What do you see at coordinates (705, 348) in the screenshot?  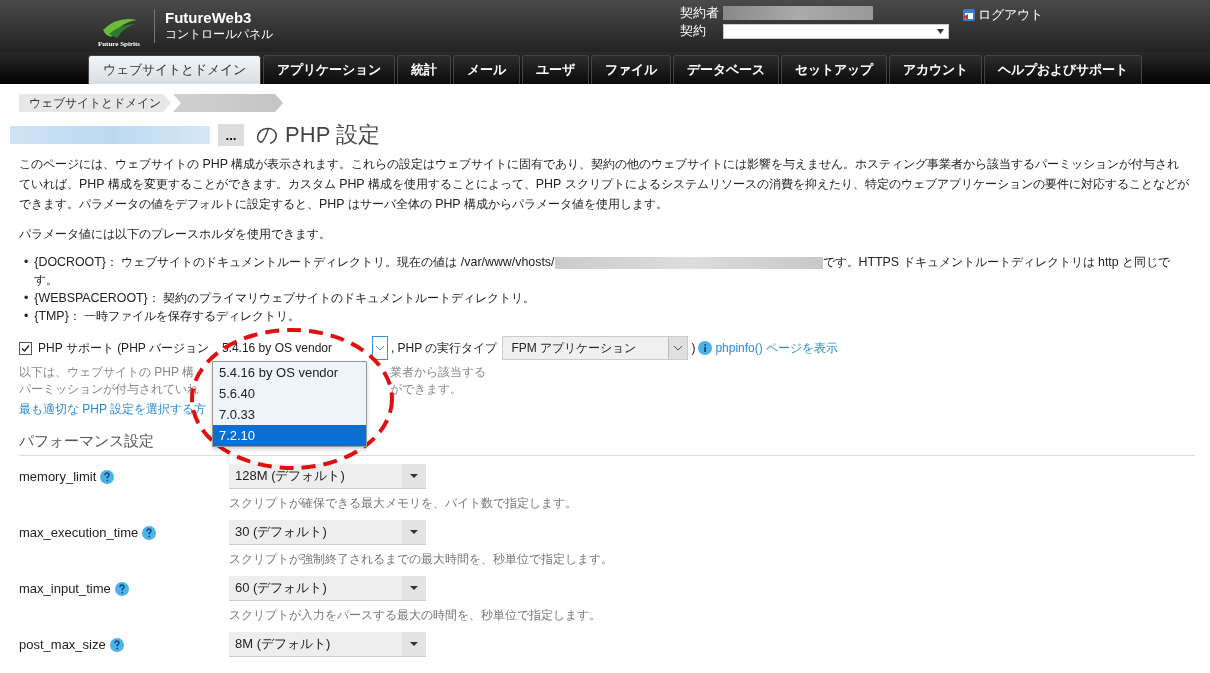 I see `info-icon` at bounding box center [705, 348].